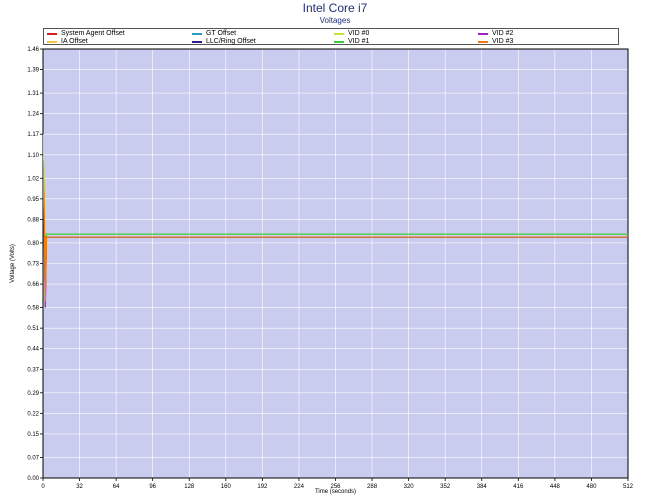  What do you see at coordinates (33, 370) in the screenshot?
I see `y-tick-label: 0.37` at bounding box center [33, 370].